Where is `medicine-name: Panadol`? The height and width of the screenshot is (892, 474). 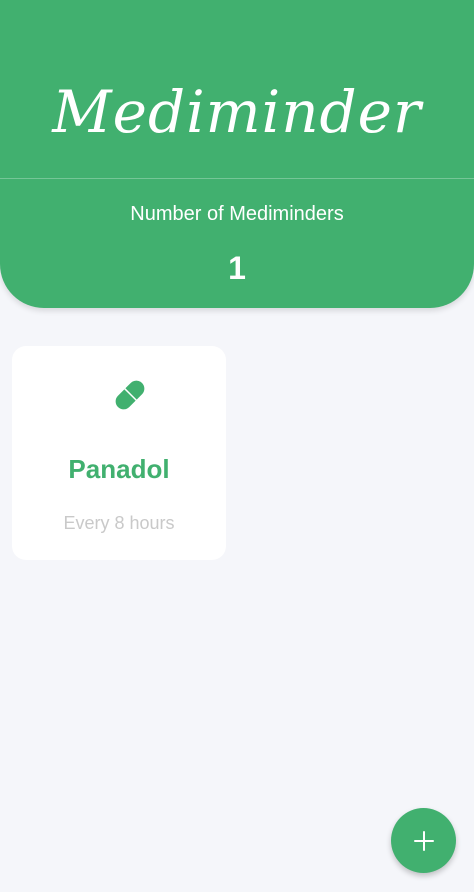
medicine-name: Panadol is located at coordinates (119, 469).